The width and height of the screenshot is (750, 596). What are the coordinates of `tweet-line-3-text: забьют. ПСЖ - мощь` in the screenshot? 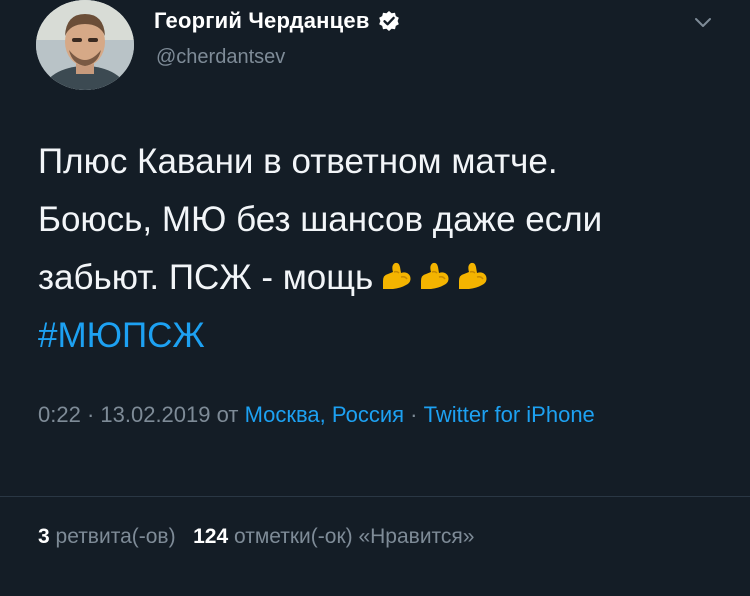 It's located at (206, 277).